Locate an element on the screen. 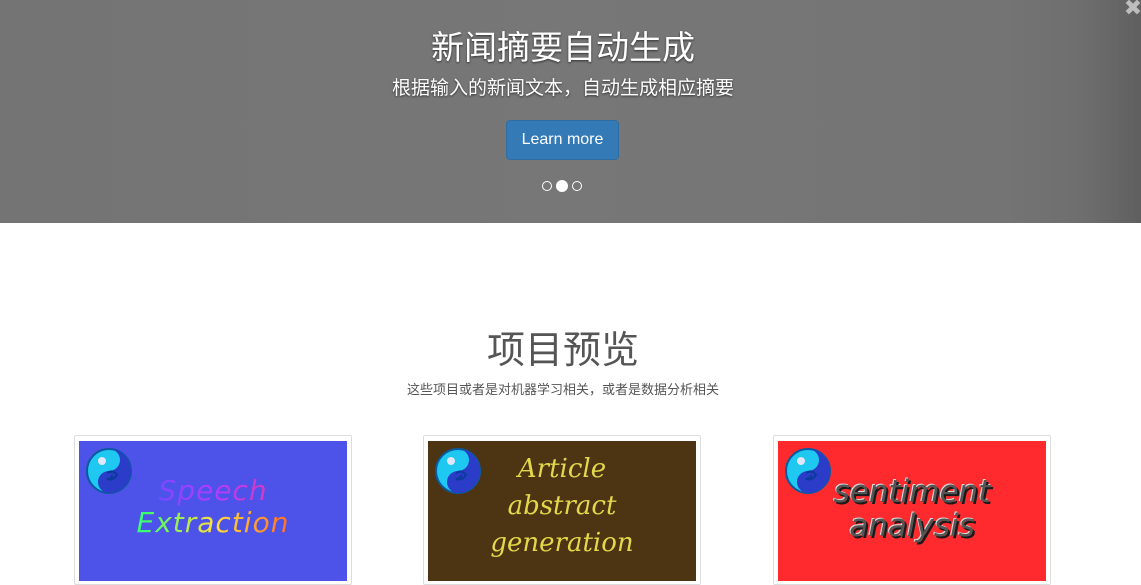 The image size is (1141, 585). learn-more-button: Learn more is located at coordinates (562, 140).